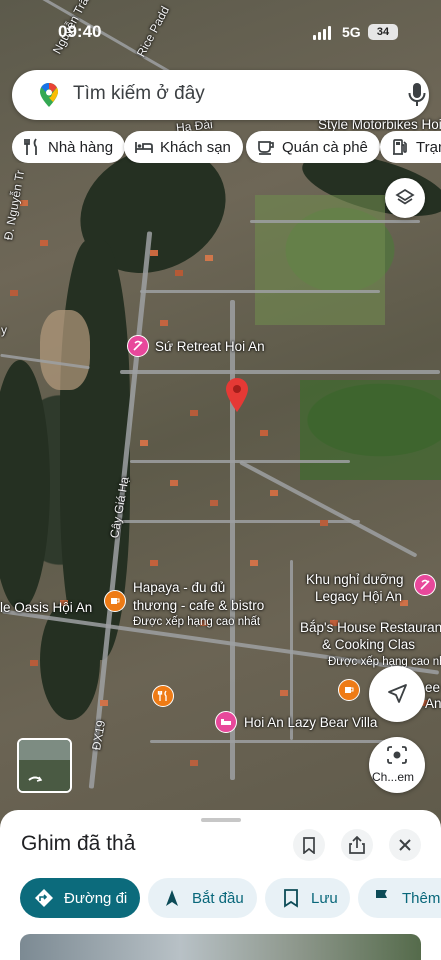 The height and width of the screenshot is (960, 441). I want to click on place-label-legacy: Legacy Hội An, so click(358, 597).